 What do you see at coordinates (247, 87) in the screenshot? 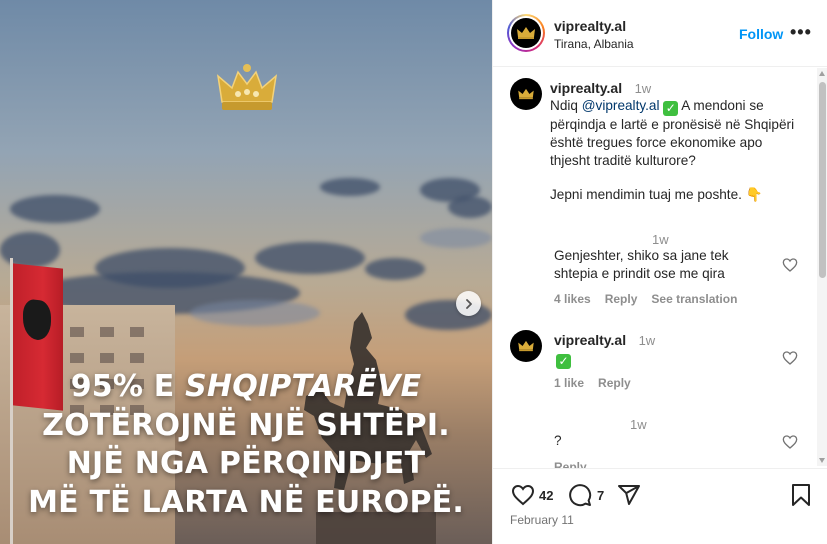
I see `crown-logo` at bounding box center [247, 87].